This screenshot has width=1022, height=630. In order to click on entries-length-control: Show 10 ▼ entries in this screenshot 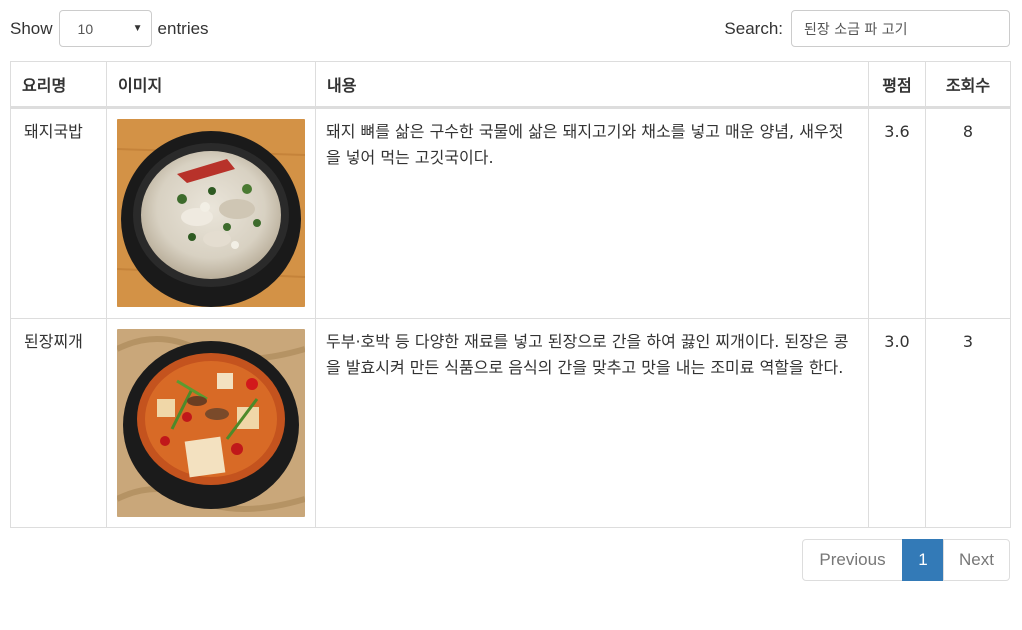, I will do `click(109, 28)`.